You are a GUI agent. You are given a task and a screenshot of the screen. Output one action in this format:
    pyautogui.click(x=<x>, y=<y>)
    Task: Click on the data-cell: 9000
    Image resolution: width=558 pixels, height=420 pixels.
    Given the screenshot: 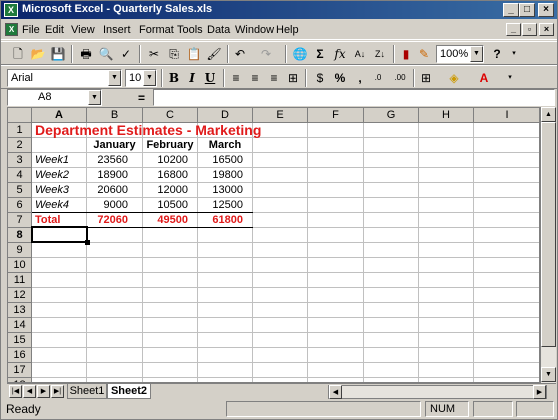 What is the action you would take?
    pyautogui.click(x=110, y=205)
    